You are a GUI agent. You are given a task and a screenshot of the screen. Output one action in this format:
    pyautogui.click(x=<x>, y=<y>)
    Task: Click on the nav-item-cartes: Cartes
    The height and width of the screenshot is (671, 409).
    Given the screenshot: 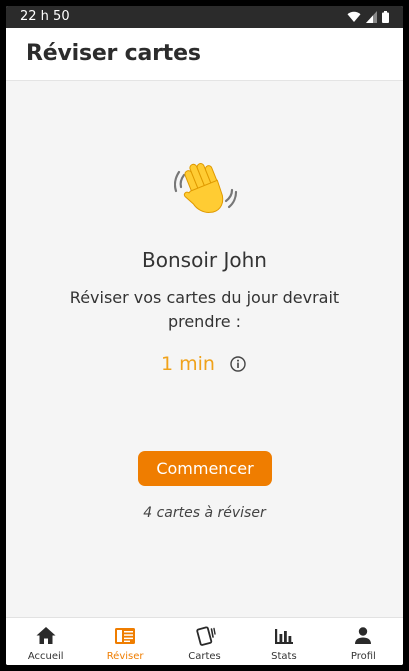 What is the action you would take?
    pyautogui.click(x=204, y=641)
    